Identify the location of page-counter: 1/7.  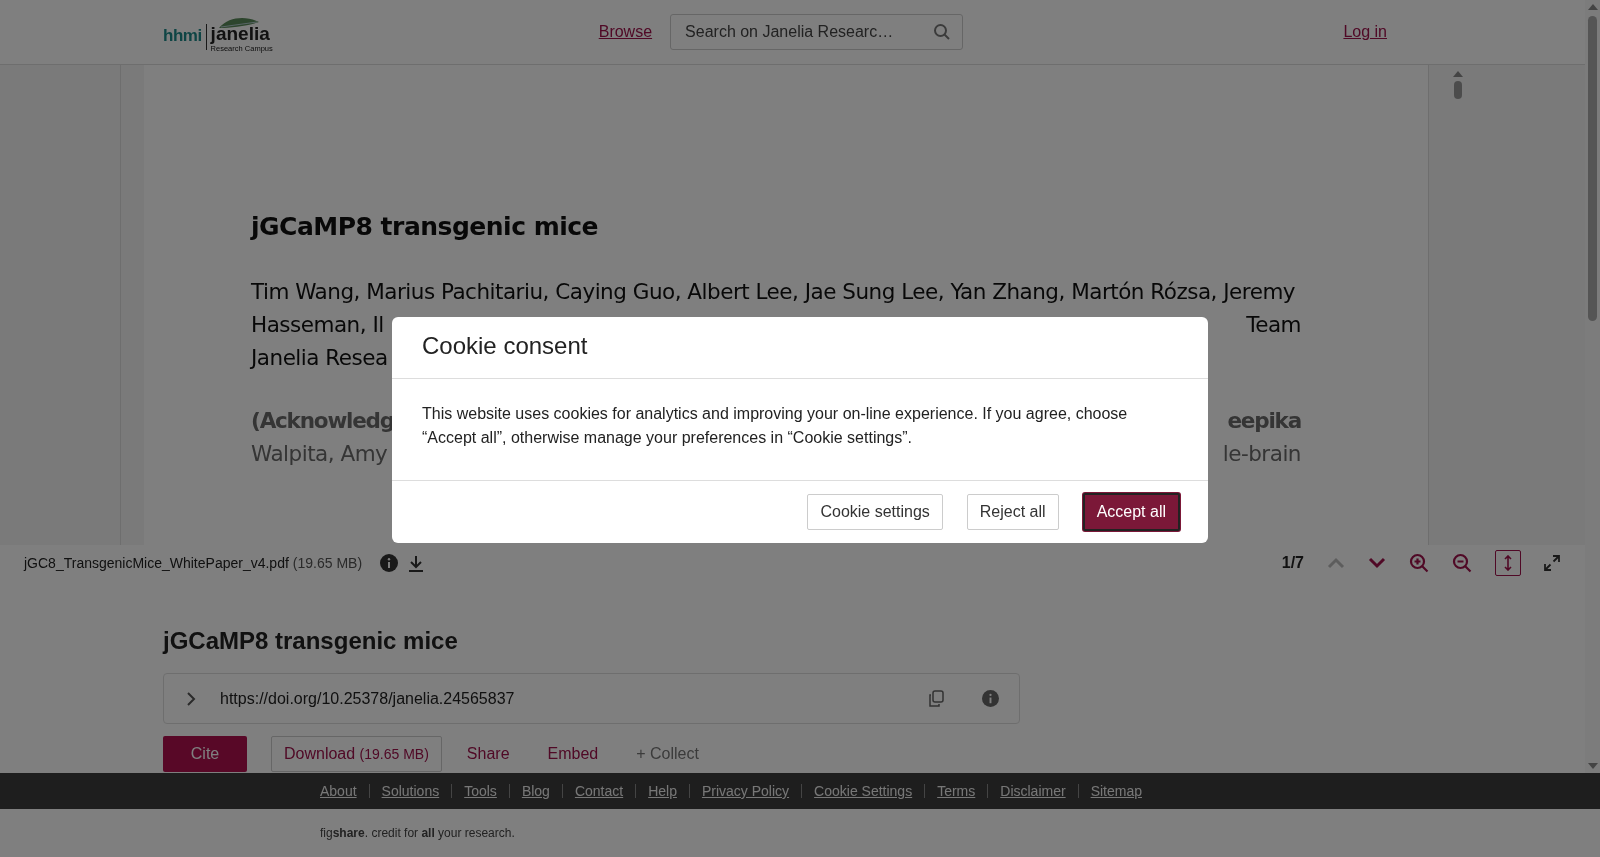
(1292, 563).